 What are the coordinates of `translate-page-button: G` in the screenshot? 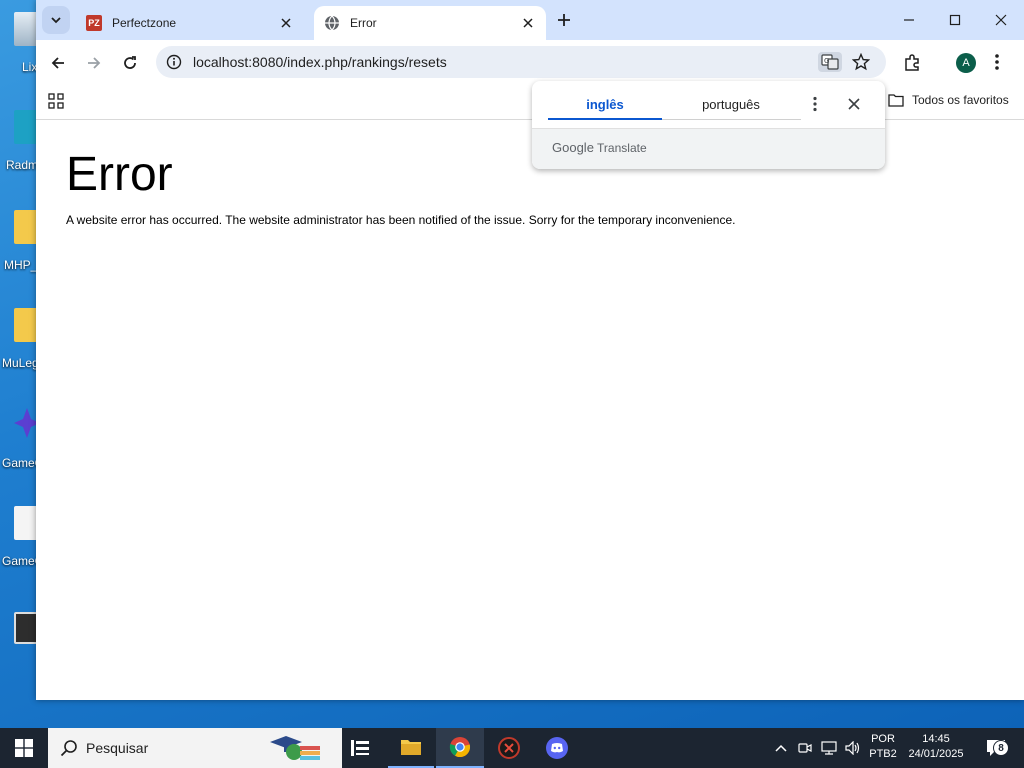 It's located at (830, 62).